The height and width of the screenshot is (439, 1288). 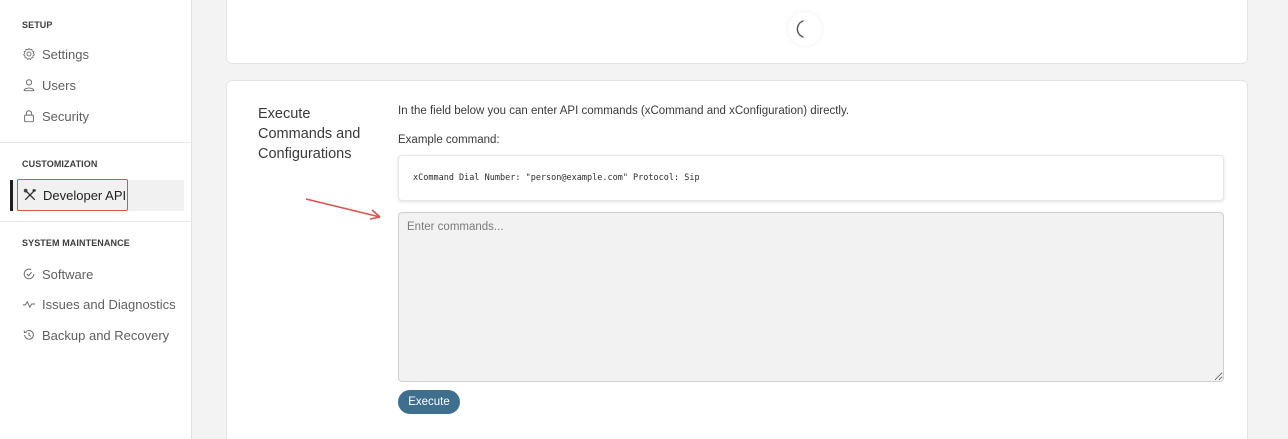 I want to click on top-card, so click(x=737, y=32).